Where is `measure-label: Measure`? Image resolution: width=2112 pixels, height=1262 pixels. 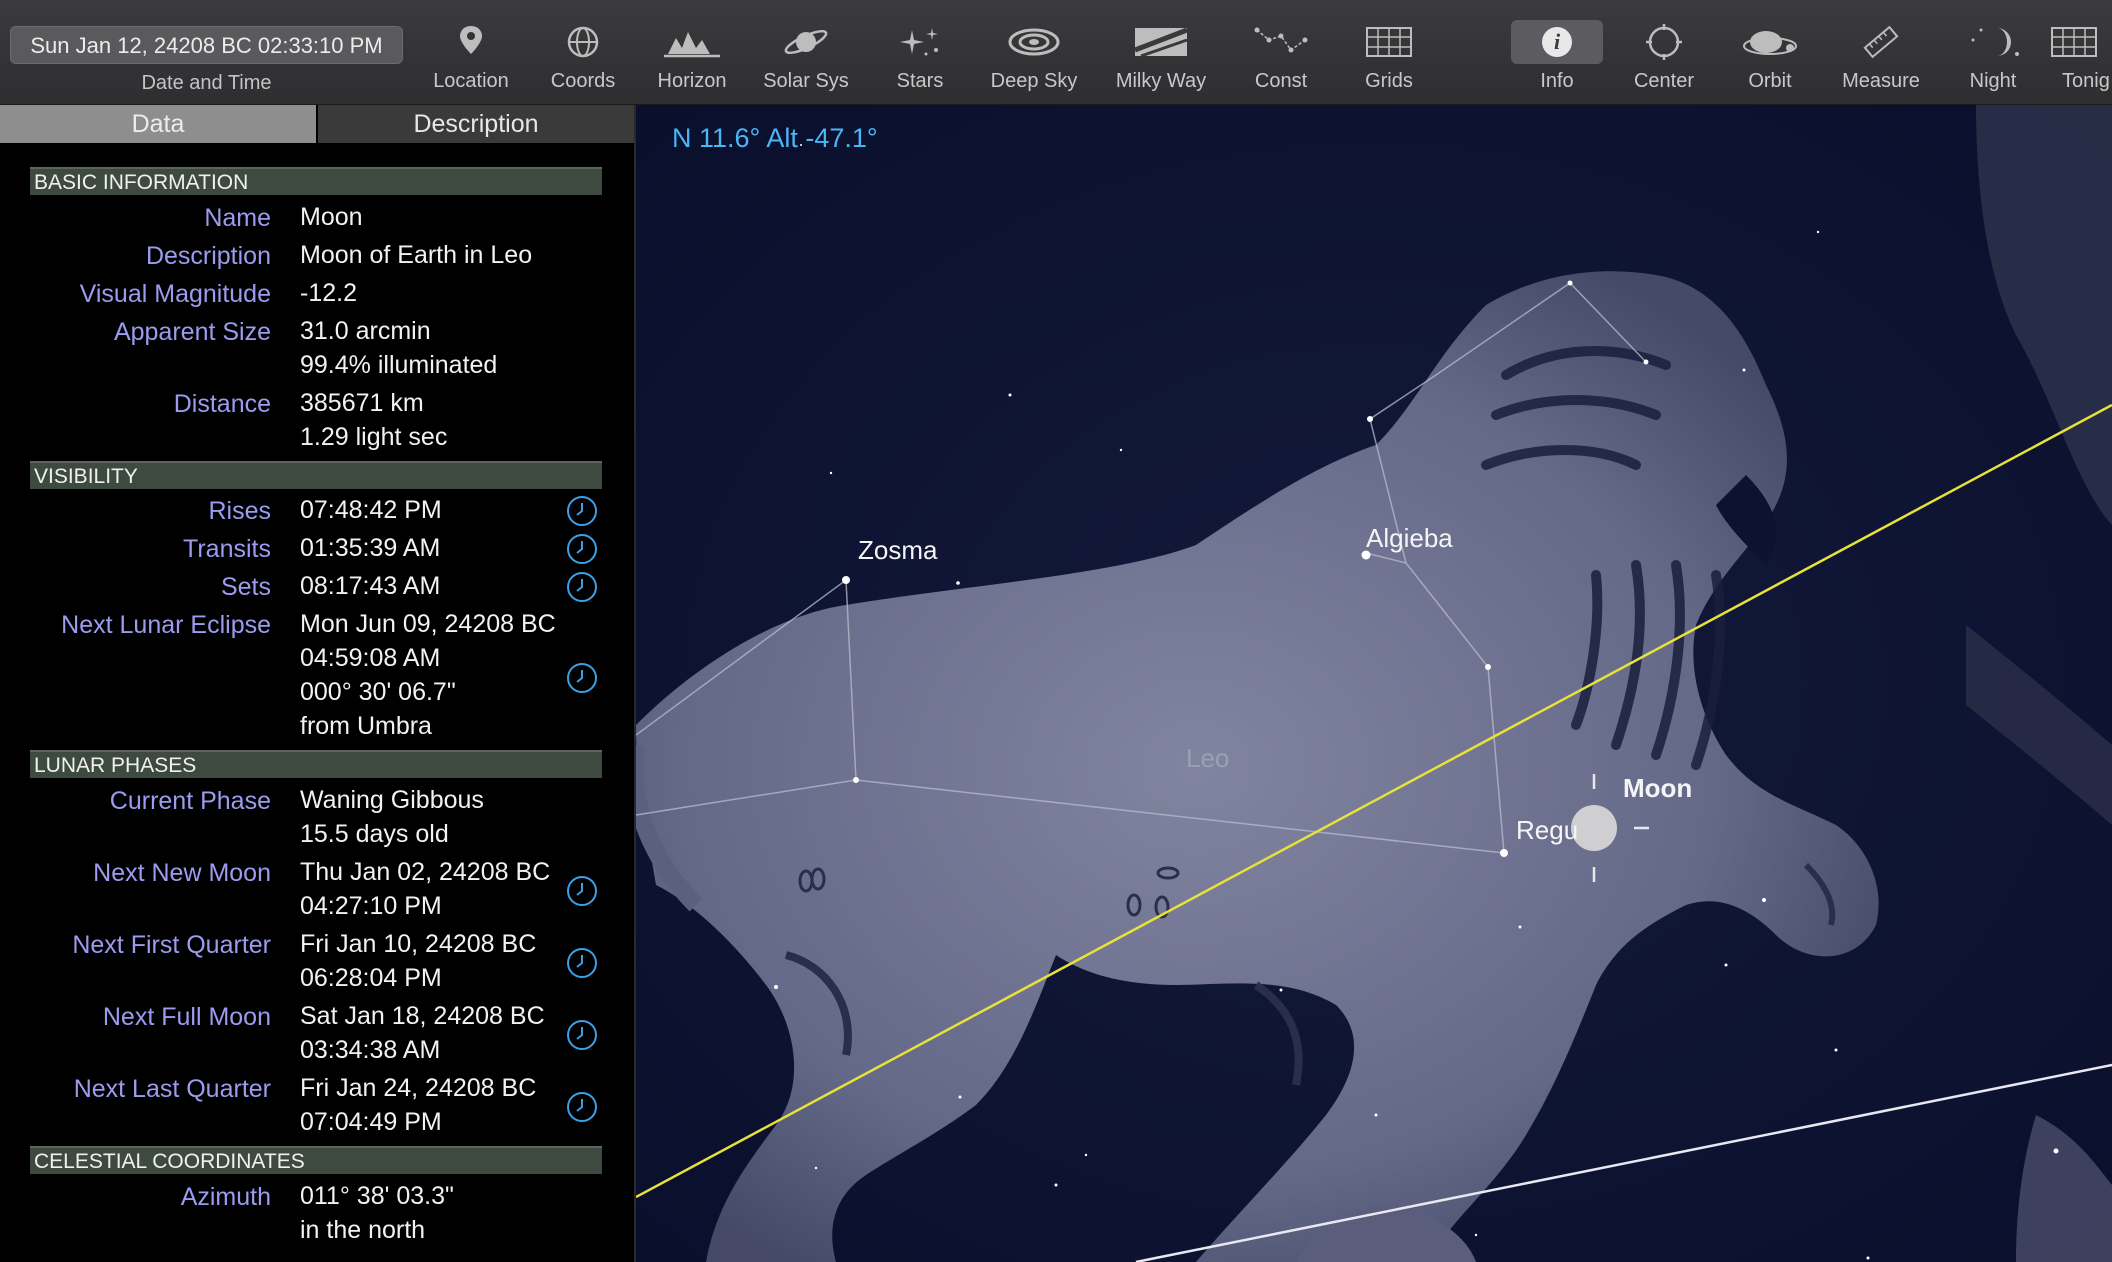
measure-label: Measure is located at coordinates (1881, 81).